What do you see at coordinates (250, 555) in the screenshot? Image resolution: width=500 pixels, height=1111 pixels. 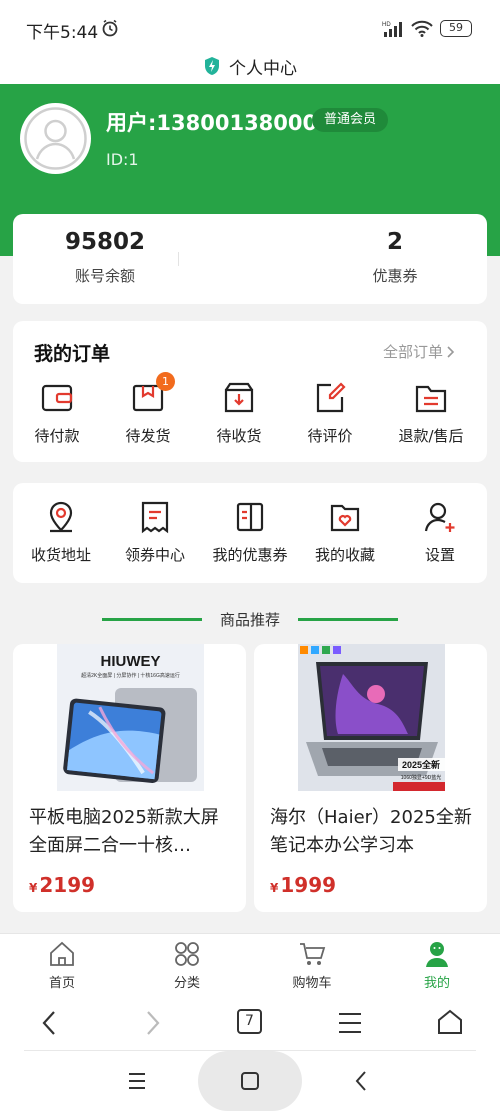 I see `service-label: 我的优惠券` at bounding box center [250, 555].